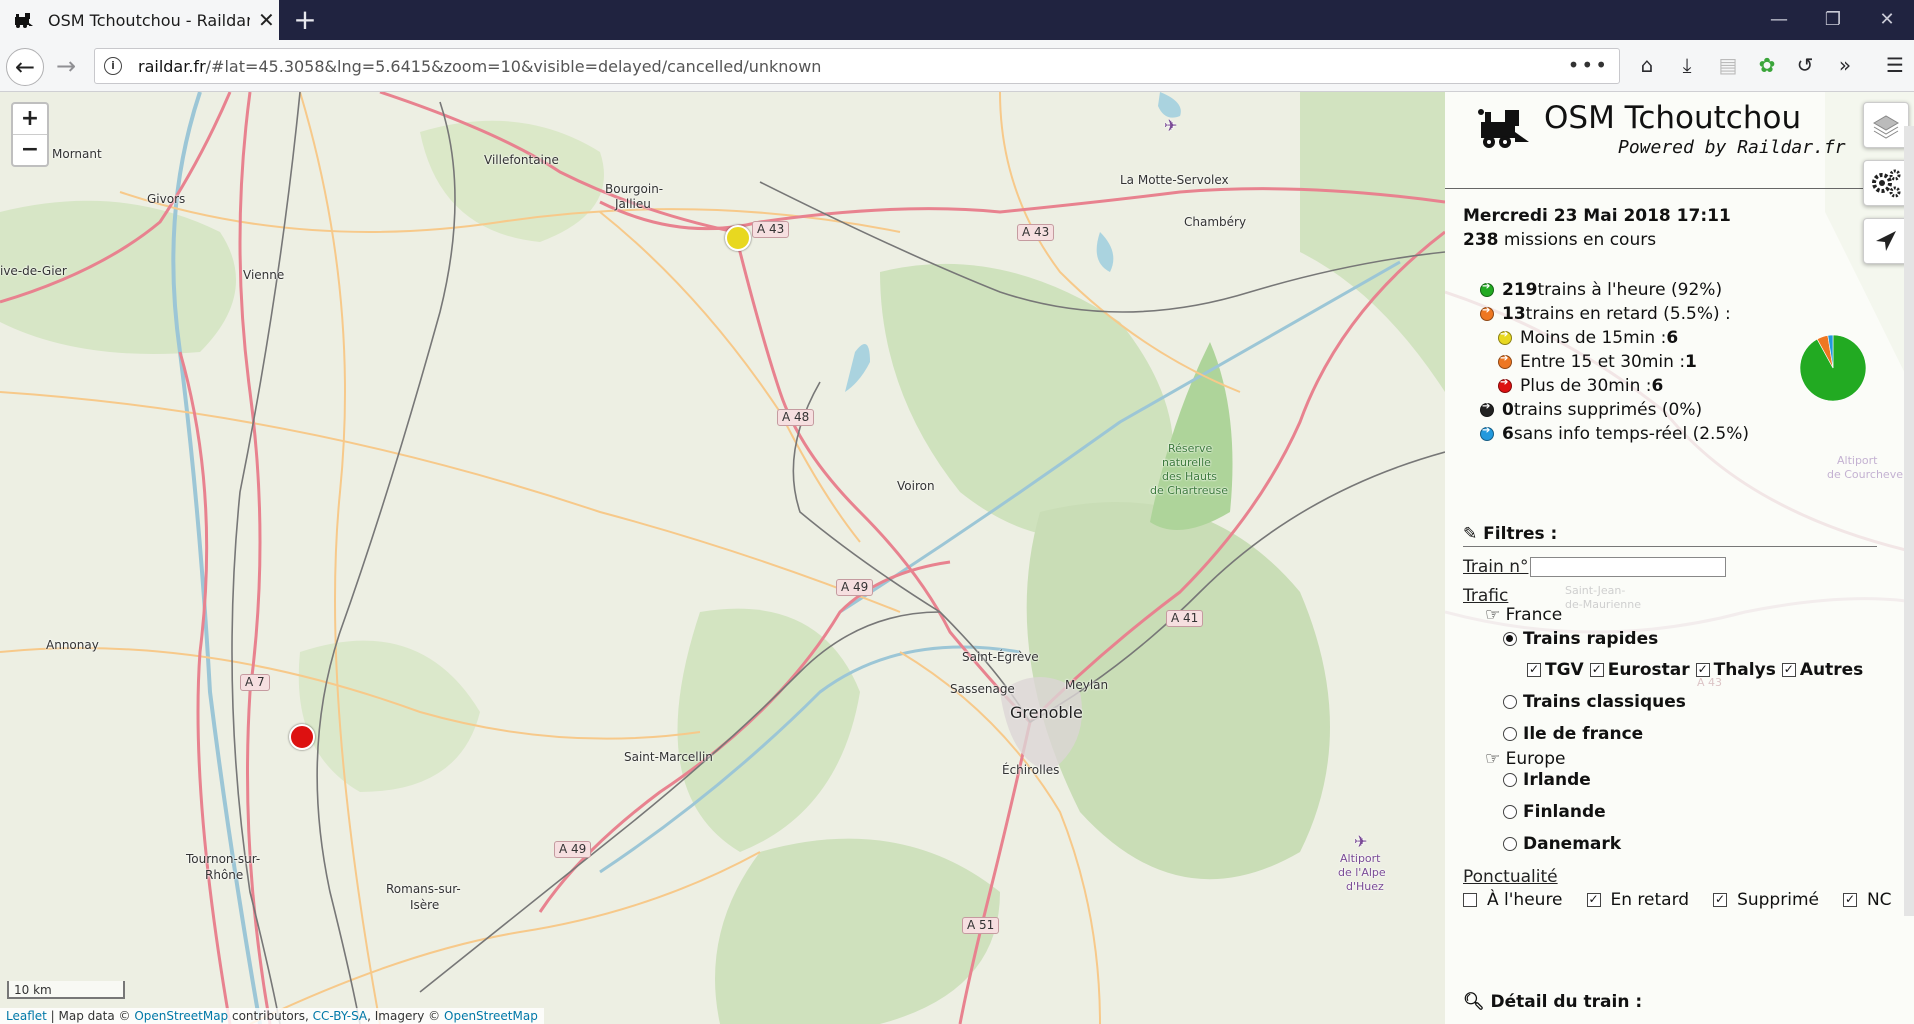  Describe the element at coordinates (1588, 65) in the screenshot. I see `page-actions-icon: •••` at that location.